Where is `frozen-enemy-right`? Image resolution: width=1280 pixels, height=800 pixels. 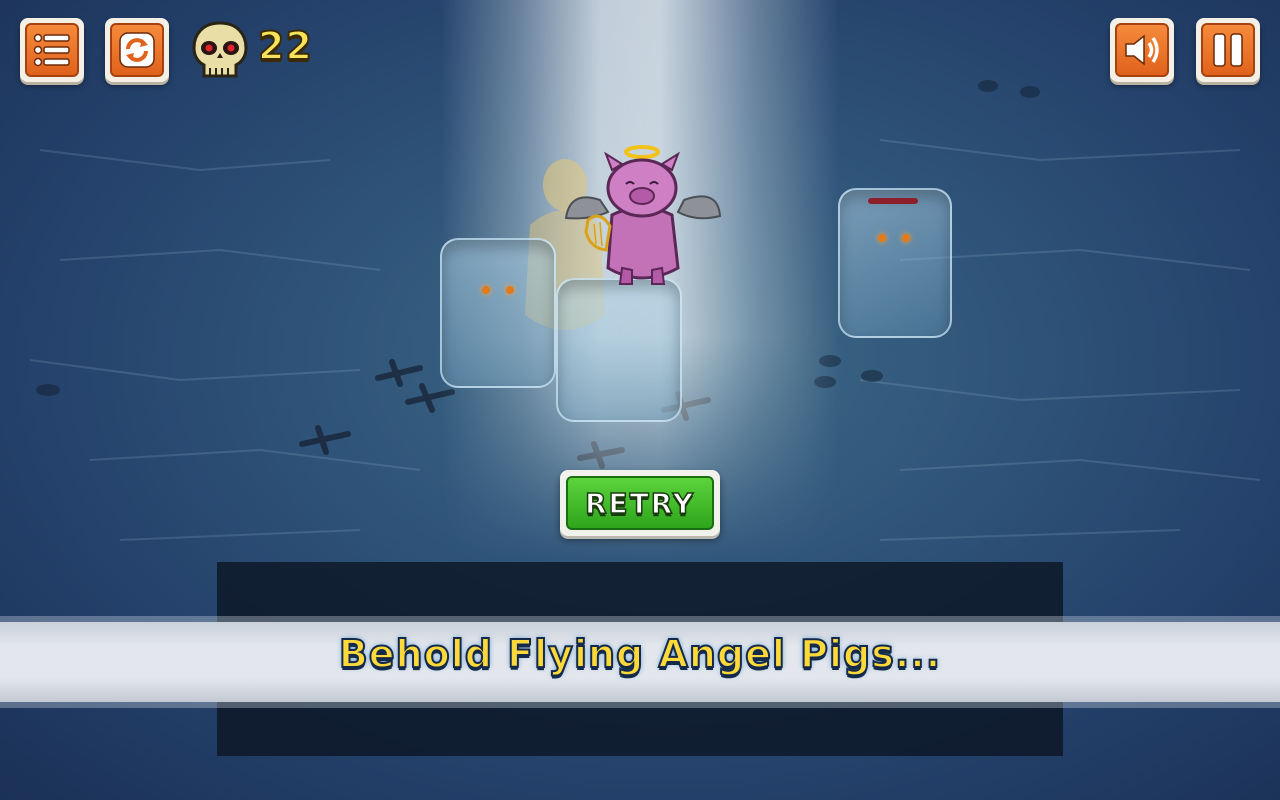
frozen-enemy-right is located at coordinates (895, 263).